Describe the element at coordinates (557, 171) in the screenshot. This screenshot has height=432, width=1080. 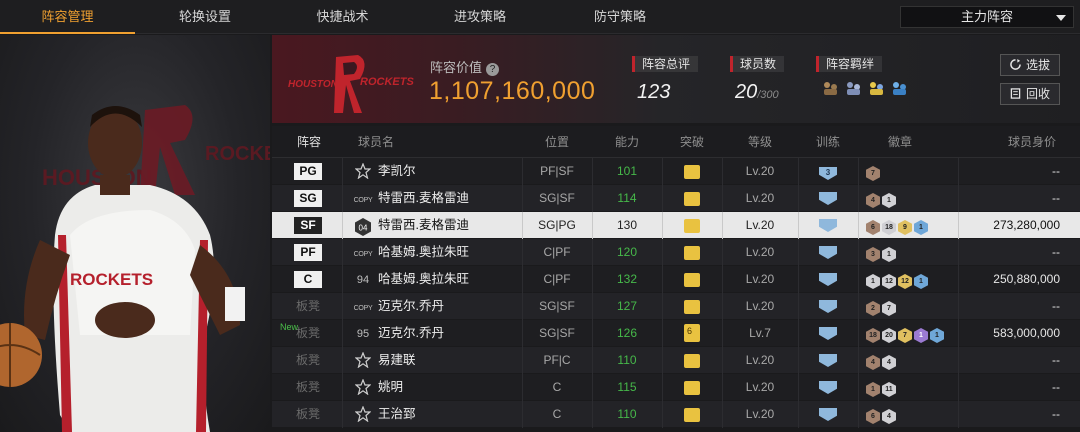
I see `player-position: PF|SF` at that location.